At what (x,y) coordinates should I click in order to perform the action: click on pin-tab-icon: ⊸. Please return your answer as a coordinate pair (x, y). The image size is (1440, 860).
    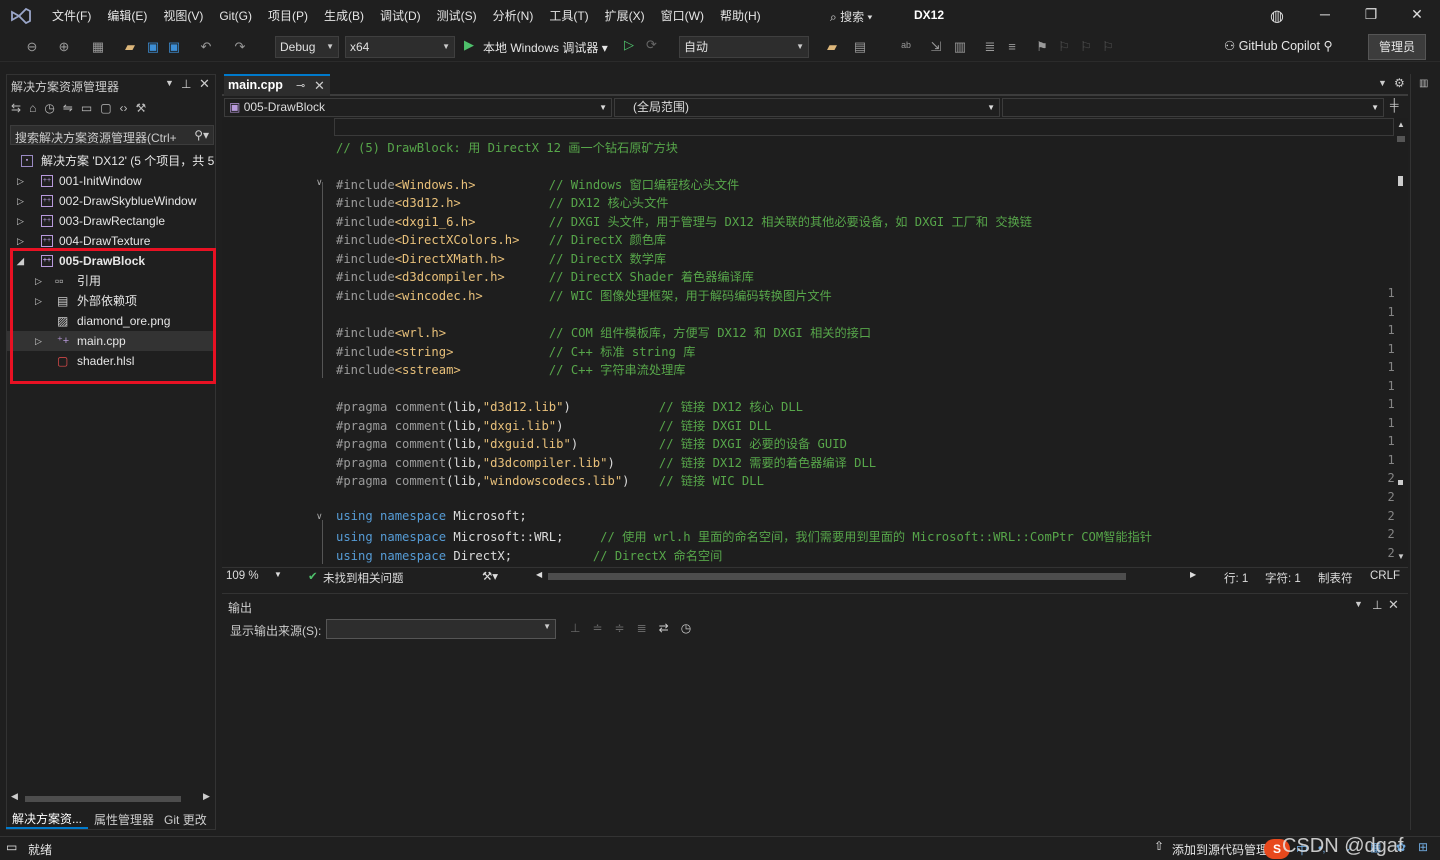
    Looking at the image, I should click on (300, 86).